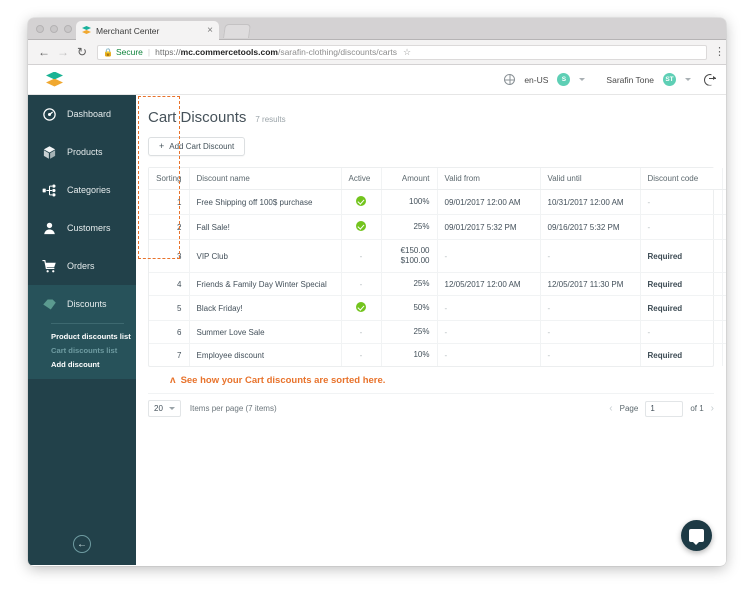 This screenshot has width=754, height=603. I want to click on column-header-active: Active, so click(361, 179).